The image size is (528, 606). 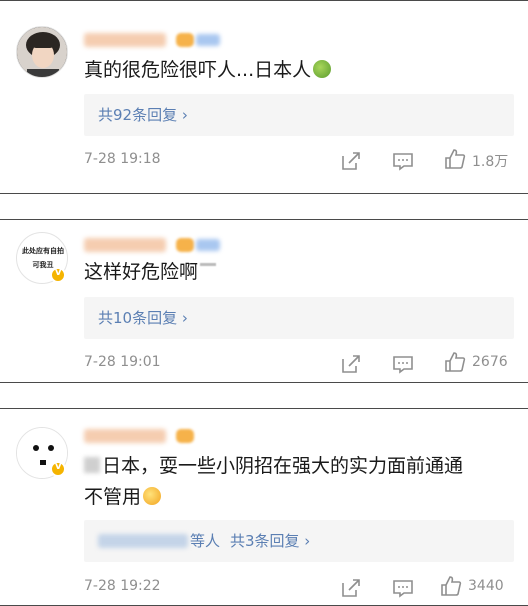 I want to click on green-face-emoji-icon, so click(x=322, y=69).